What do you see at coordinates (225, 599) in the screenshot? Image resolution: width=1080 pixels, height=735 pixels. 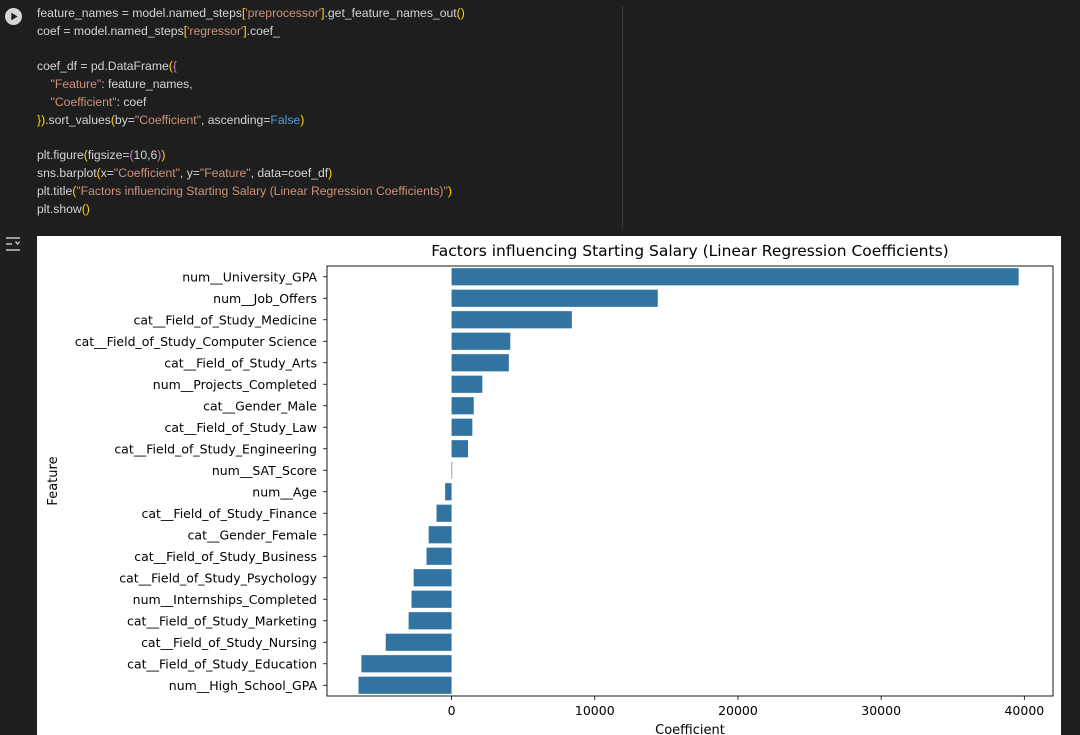 I see `y-tick-label: num__Internships_Completed` at bounding box center [225, 599].